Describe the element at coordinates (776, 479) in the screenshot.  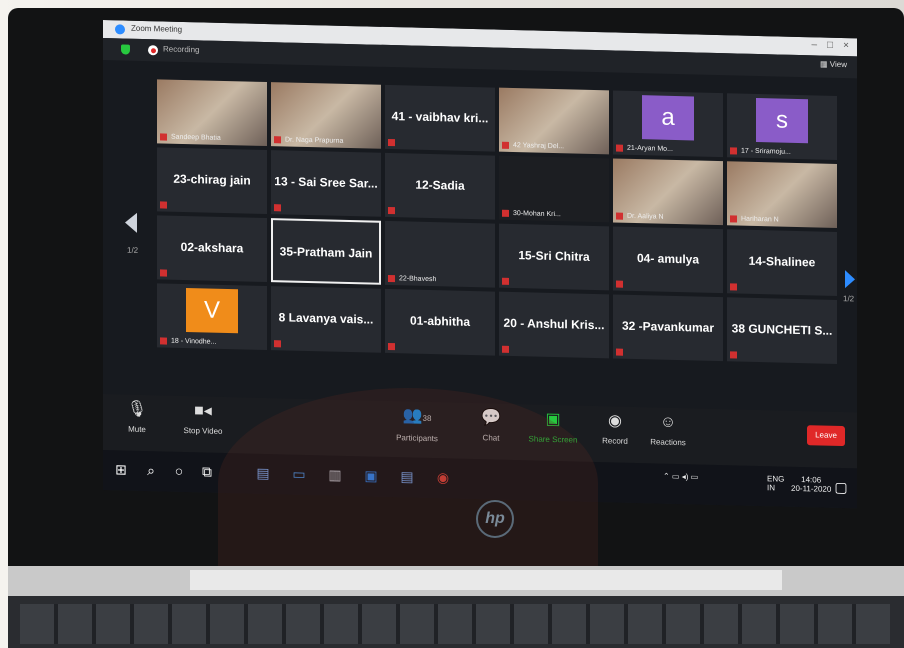
I see `lang-label: ENG` at that location.